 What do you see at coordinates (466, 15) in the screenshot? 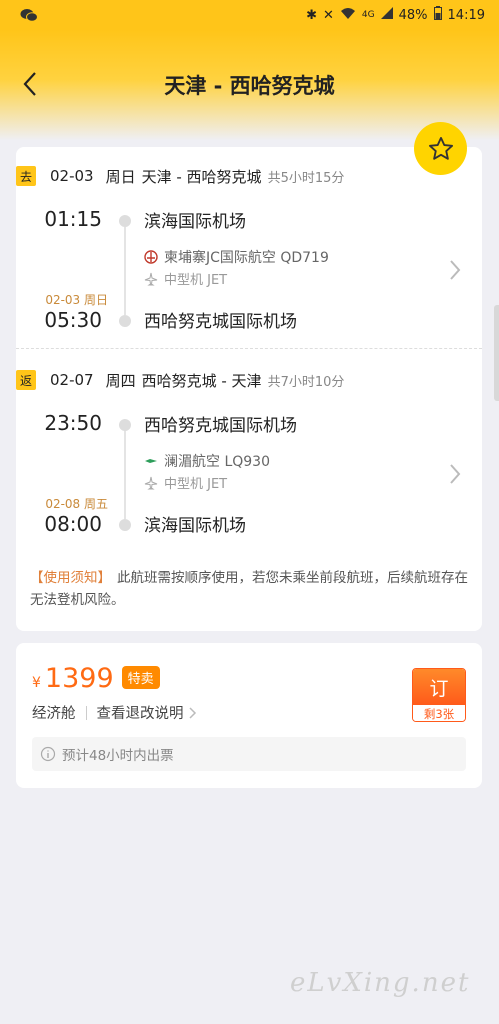
I see `clock: 14:19` at bounding box center [466, 15].